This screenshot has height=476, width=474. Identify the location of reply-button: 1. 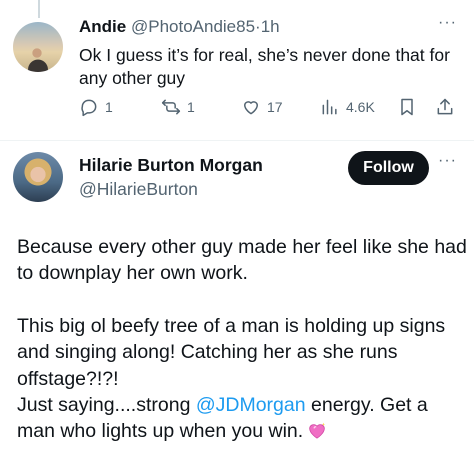
(96, 107).